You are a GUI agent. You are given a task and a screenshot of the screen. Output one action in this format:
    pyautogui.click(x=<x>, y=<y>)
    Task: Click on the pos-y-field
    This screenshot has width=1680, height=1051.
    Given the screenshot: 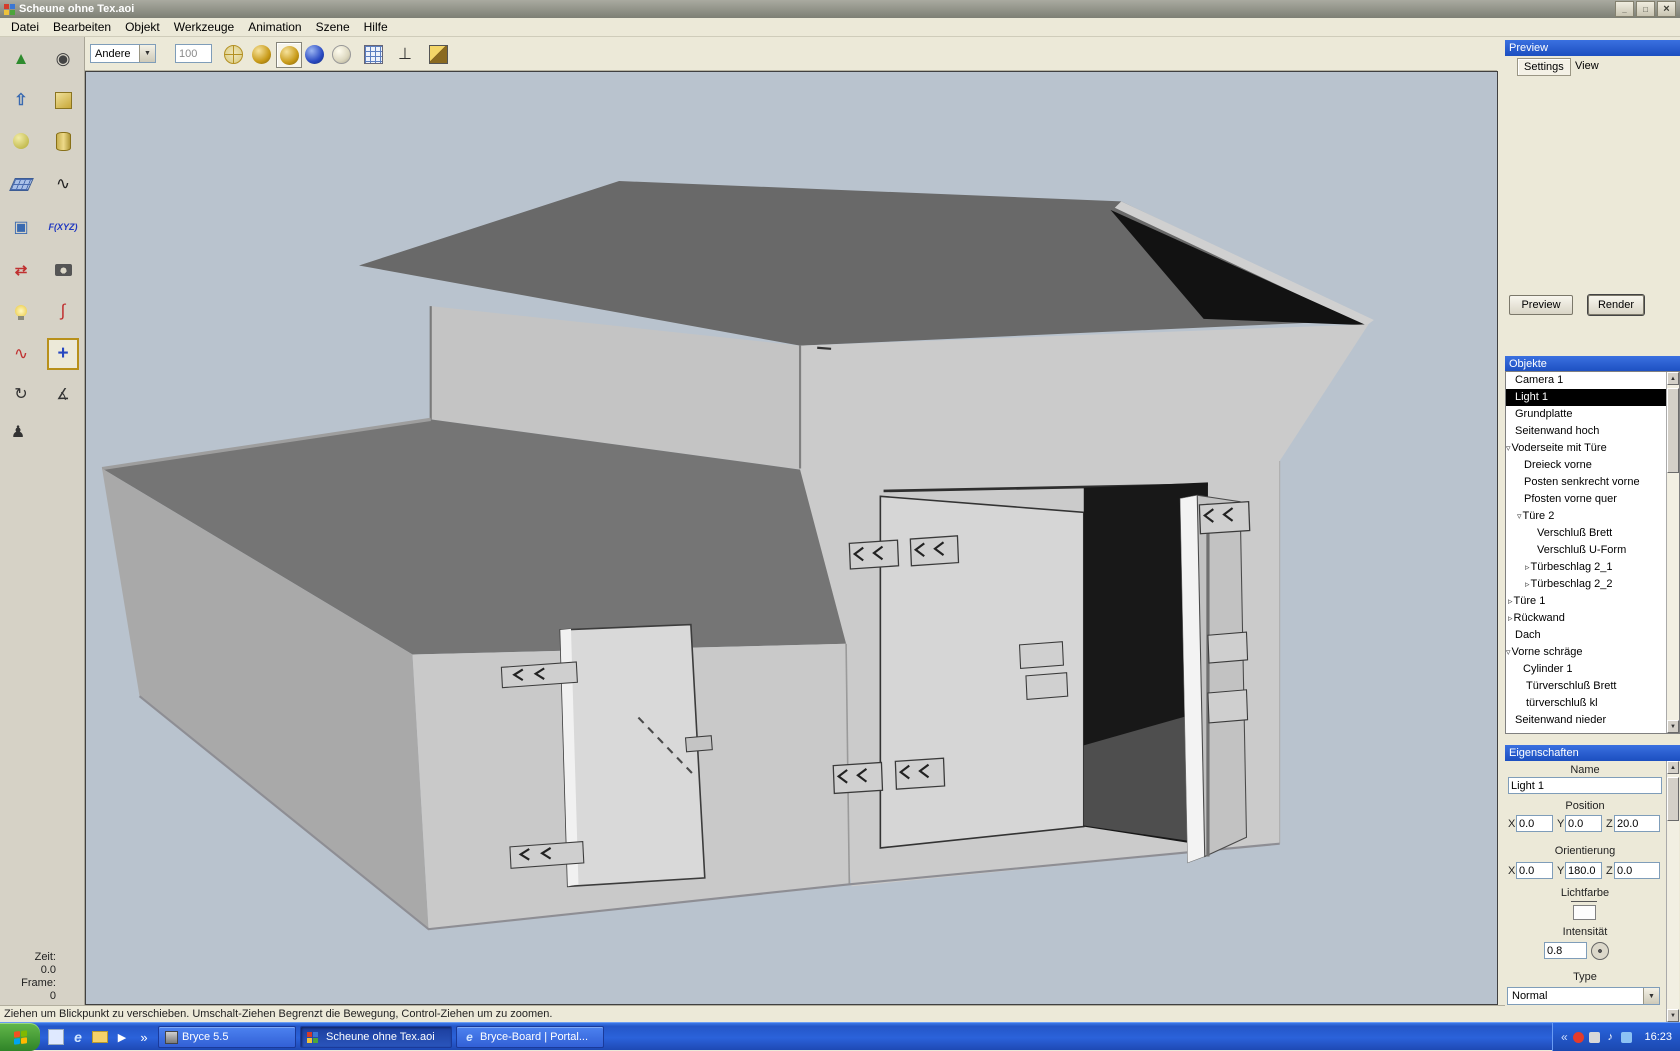 What is the action you would take?
    pyautogui.click(x=1583, y=823)
    